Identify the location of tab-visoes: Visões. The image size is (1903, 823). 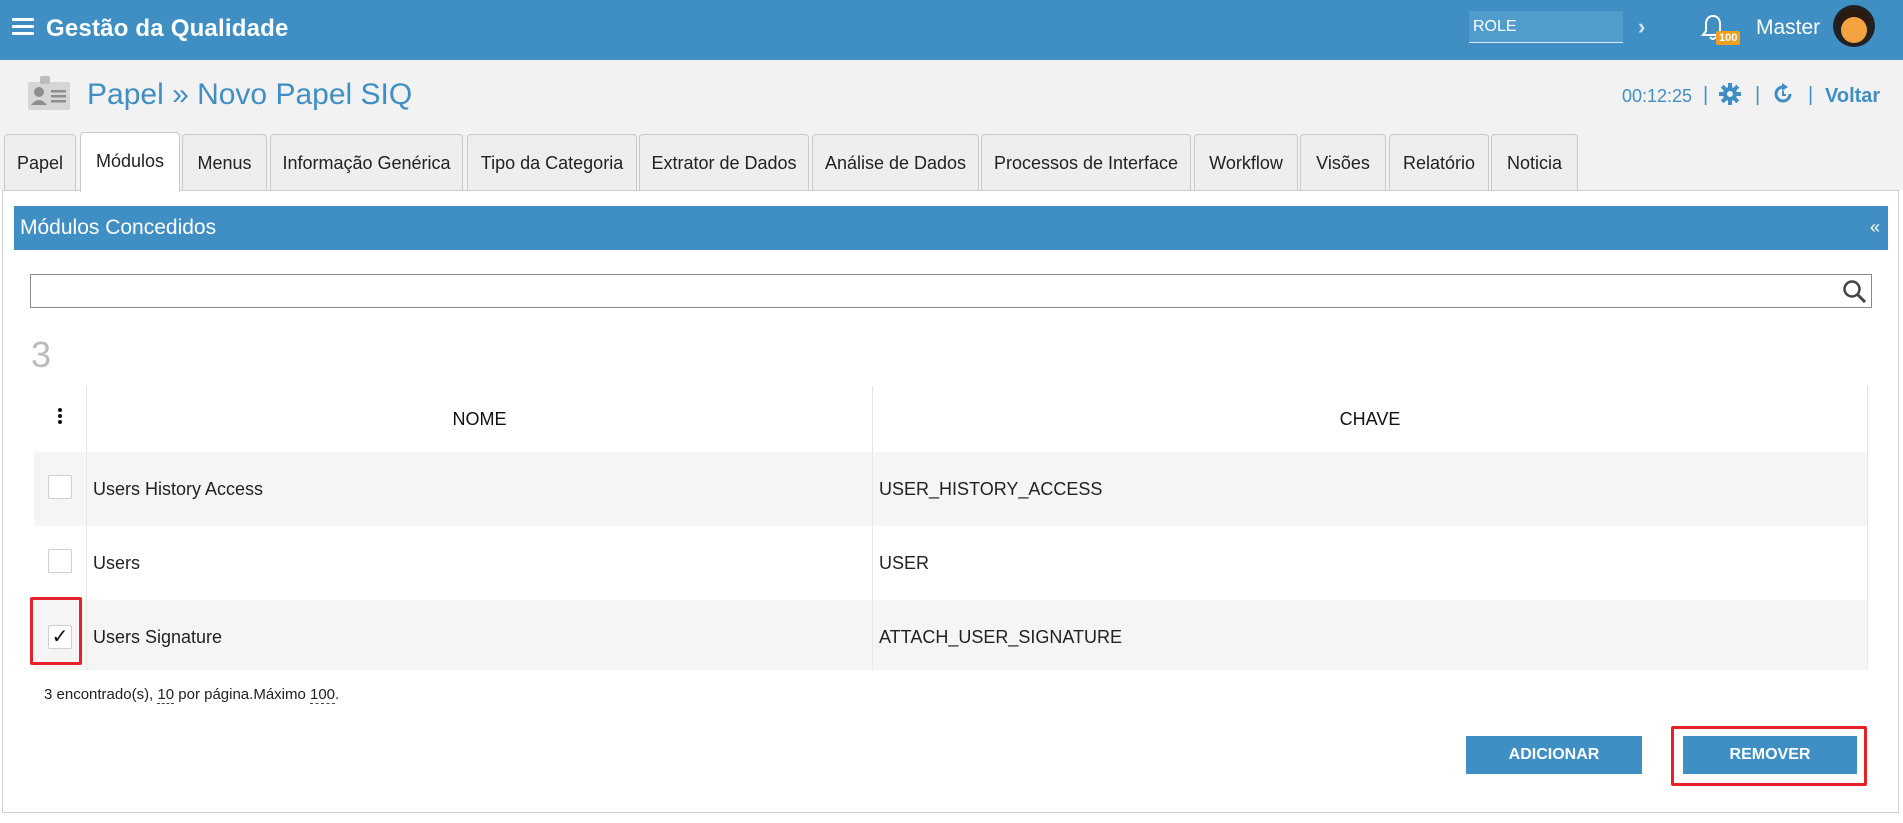
(1343, 162).